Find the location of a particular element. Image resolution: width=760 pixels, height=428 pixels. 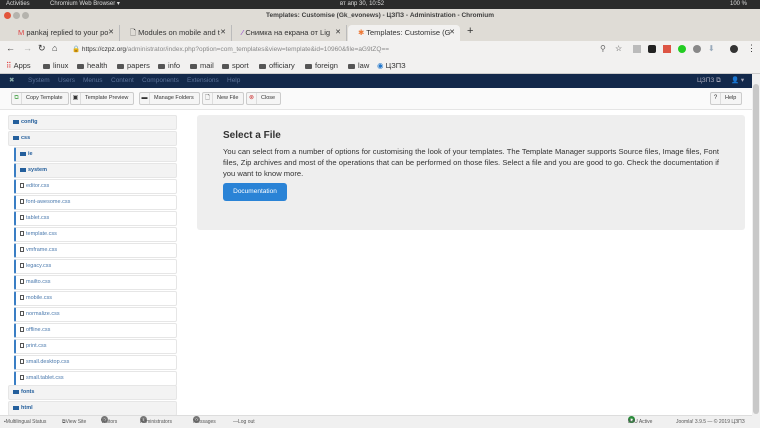

bookmark-folder: foreign is located at coordinates (321, 66).